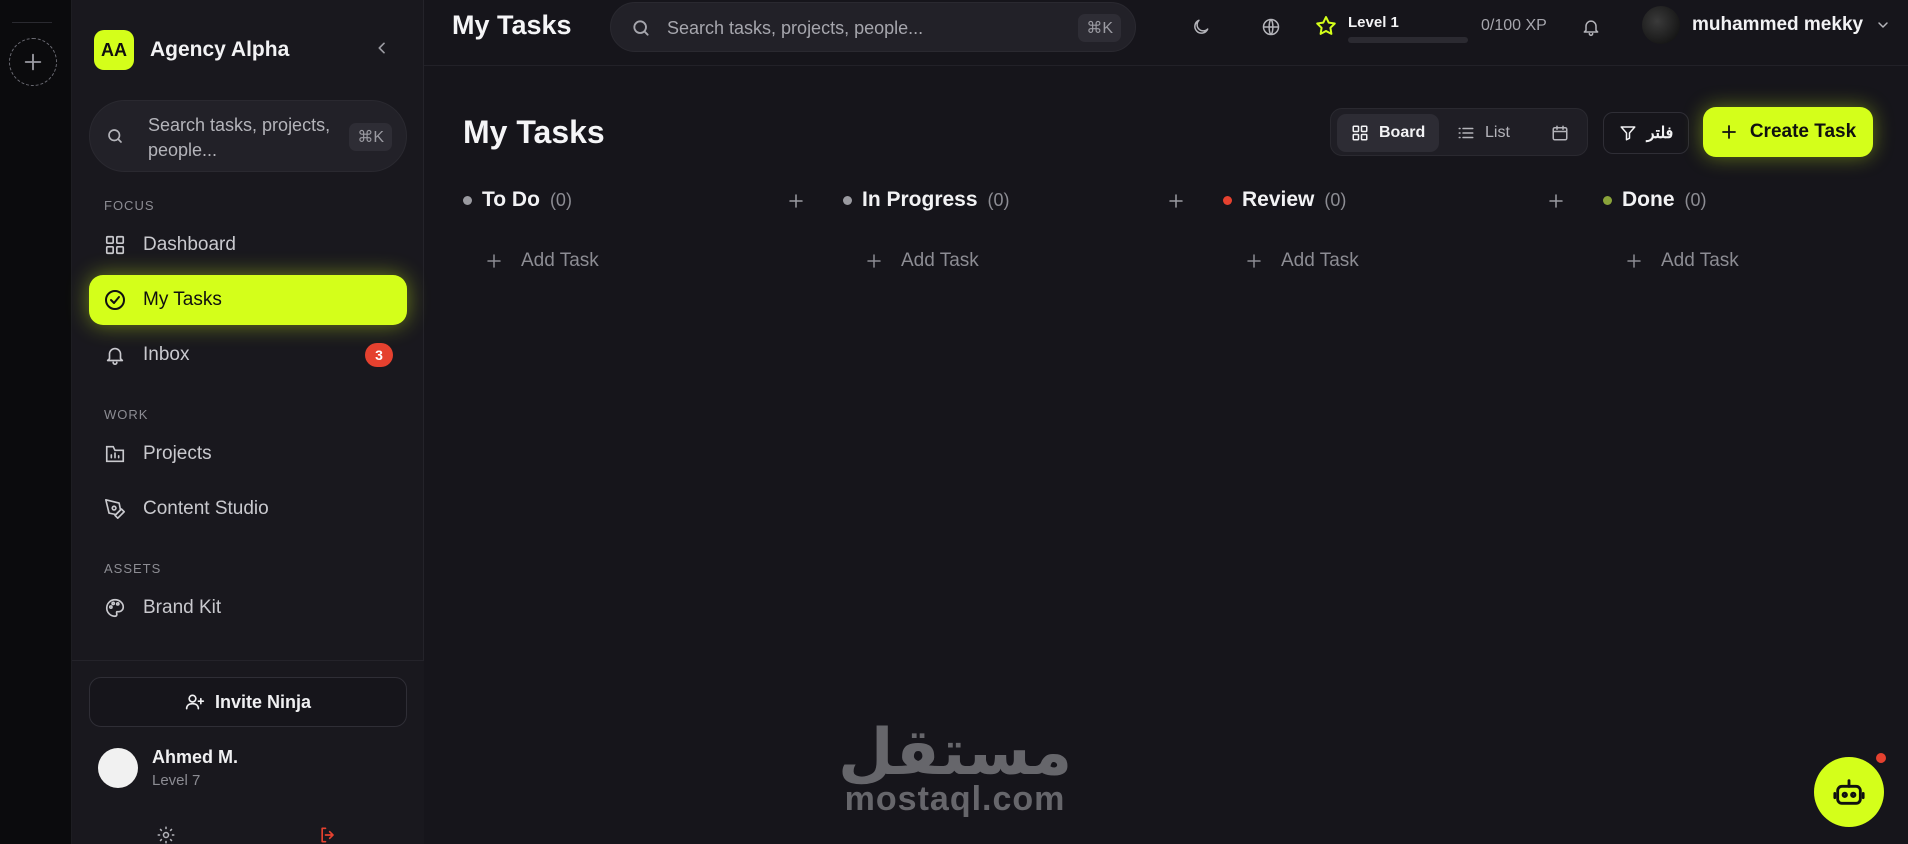  I want to click on assistant-bot-button, so click(1849, 792).